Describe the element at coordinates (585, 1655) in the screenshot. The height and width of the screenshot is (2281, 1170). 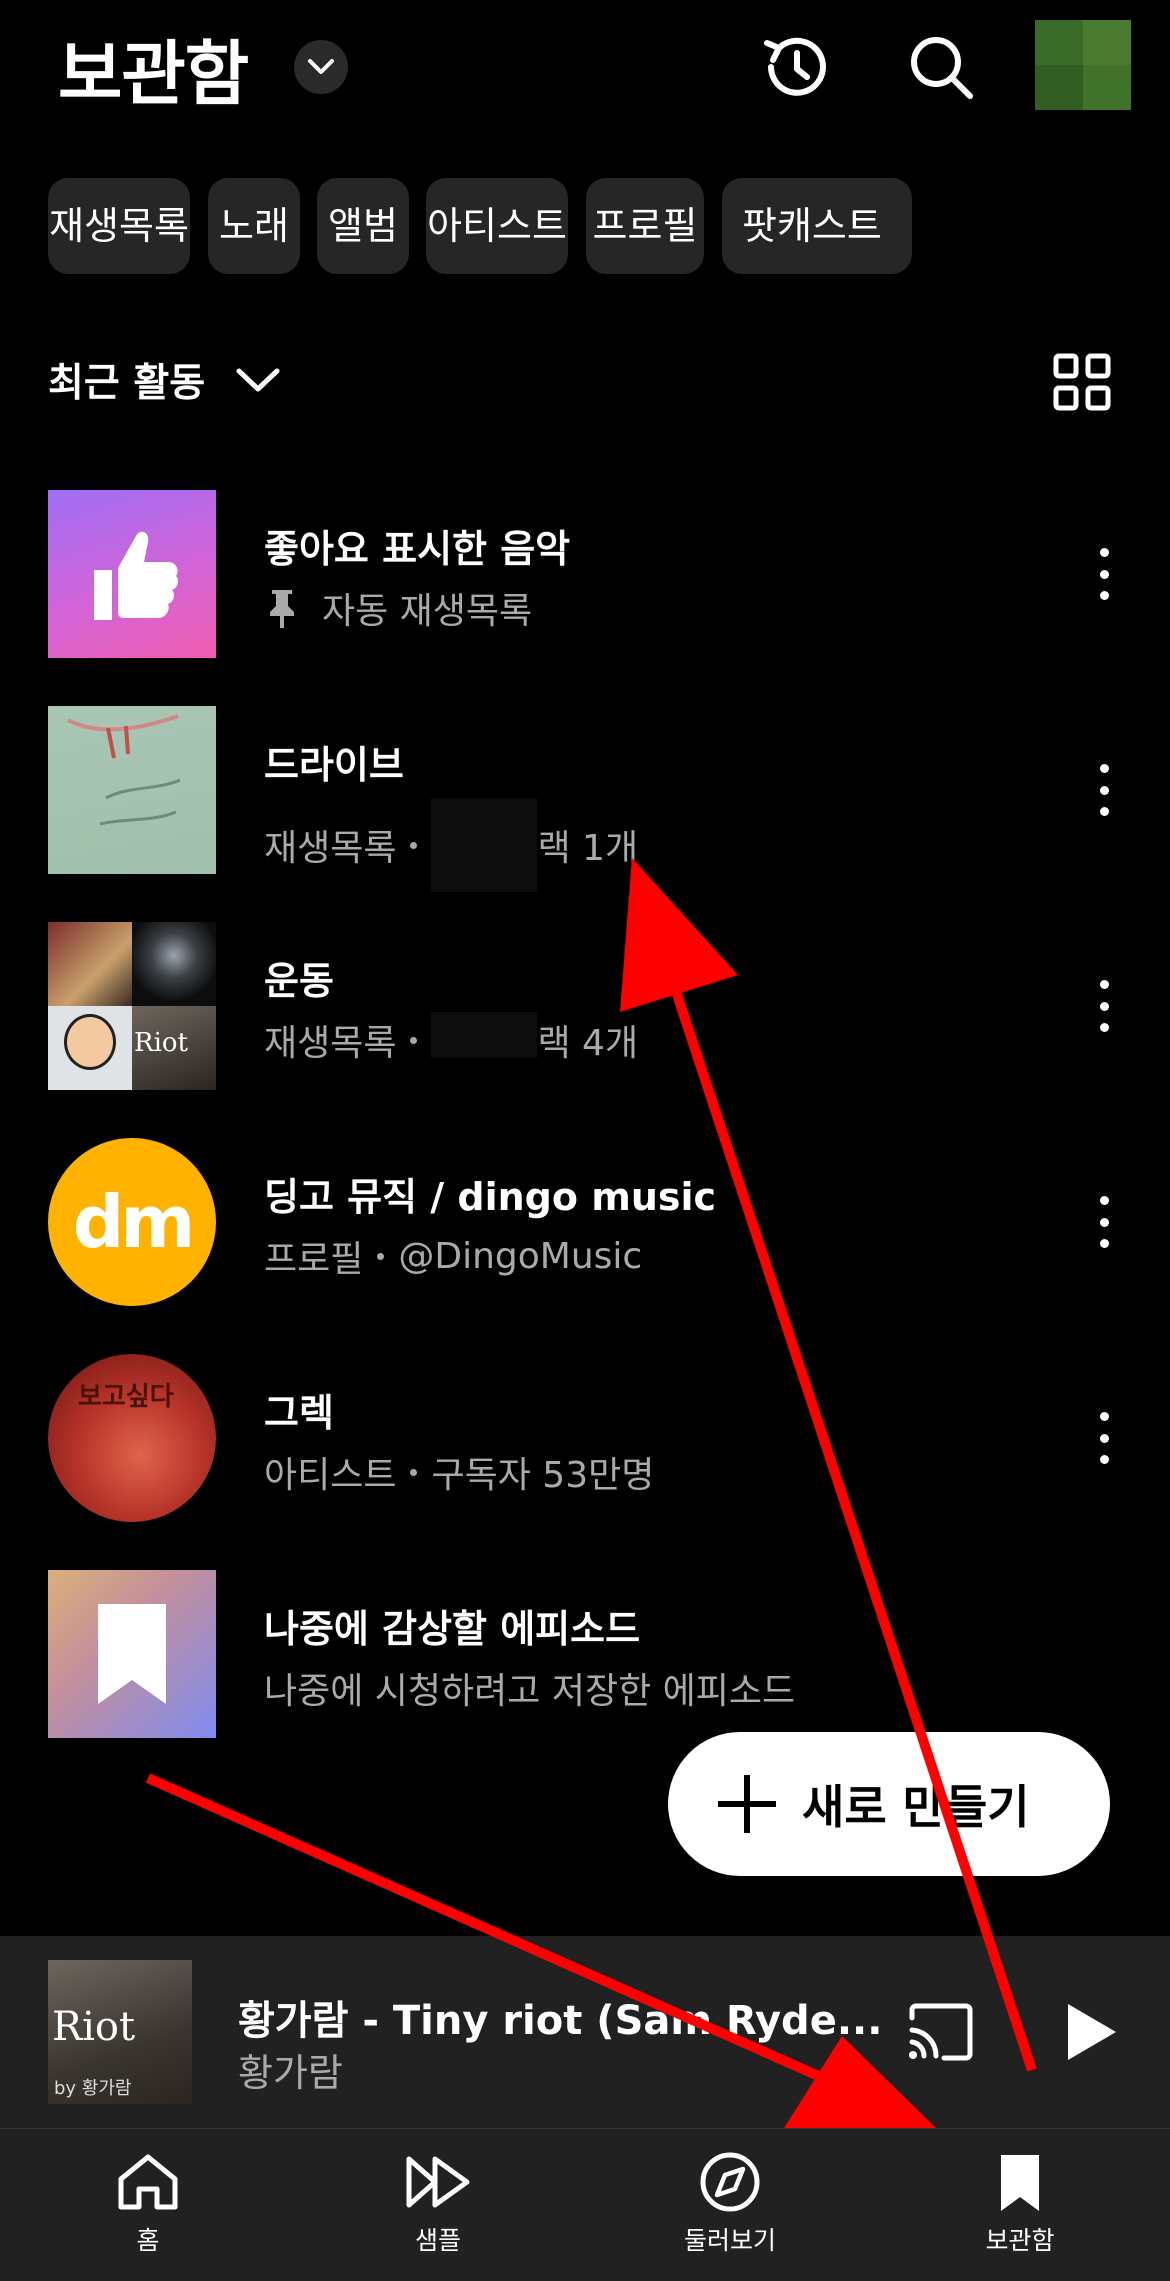
I see `list-item: 나중에 감상할 에피소드 나중에 시청하려고 저장한 에피소드` at that location.